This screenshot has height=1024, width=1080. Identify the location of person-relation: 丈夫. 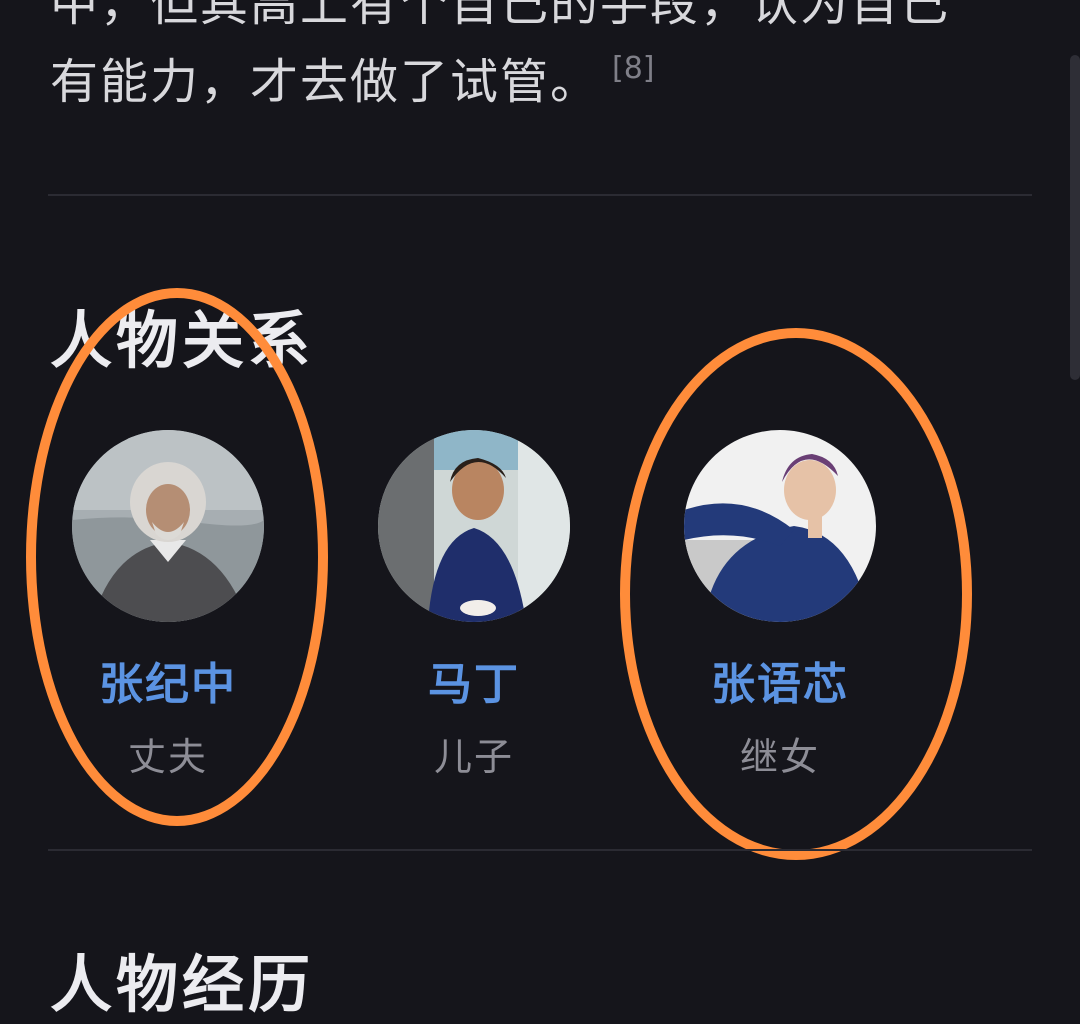
(167, 757).